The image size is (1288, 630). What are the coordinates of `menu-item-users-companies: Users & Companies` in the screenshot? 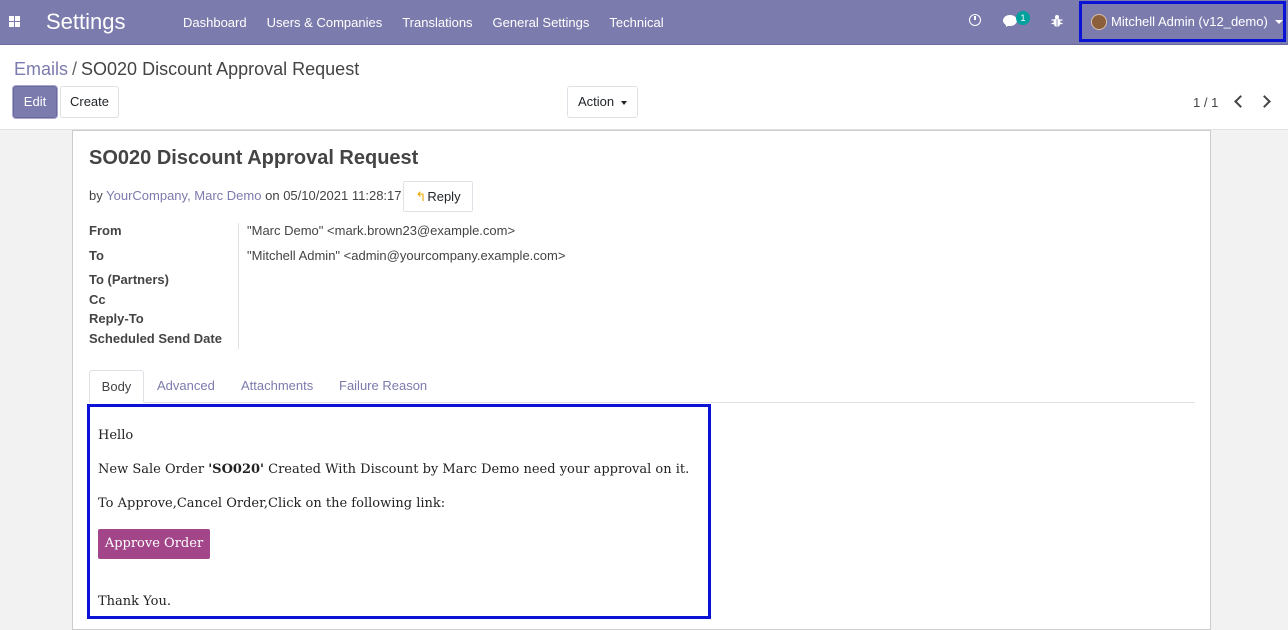 It's located at (325, 22).